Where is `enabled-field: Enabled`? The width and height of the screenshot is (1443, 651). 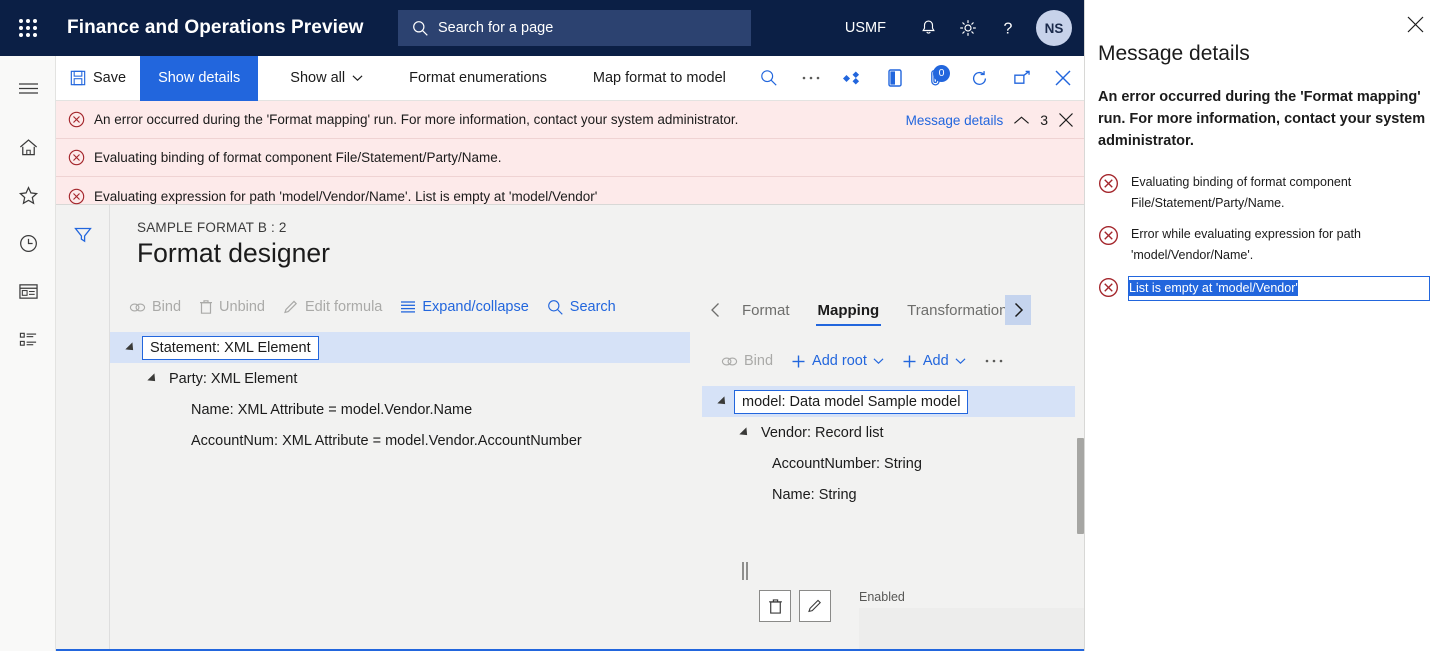 enabled-field: Enabled is located at coordinates (984, 620).